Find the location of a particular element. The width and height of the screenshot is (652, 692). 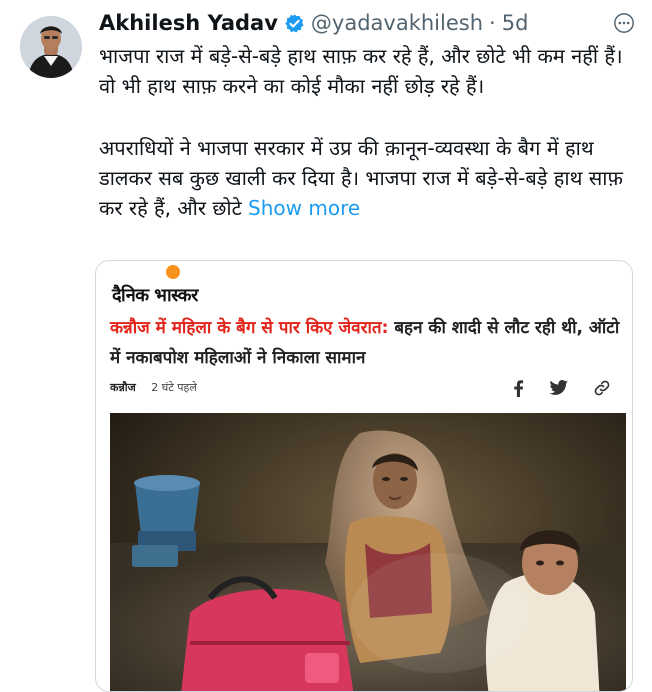

author-name: Akhilesh Yadav is located at coordinates (188, 23).